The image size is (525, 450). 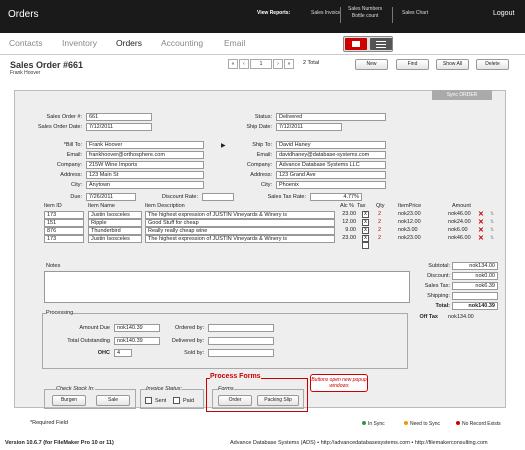 I want to click on logout-link: Logout, so click(x=503, y=13).